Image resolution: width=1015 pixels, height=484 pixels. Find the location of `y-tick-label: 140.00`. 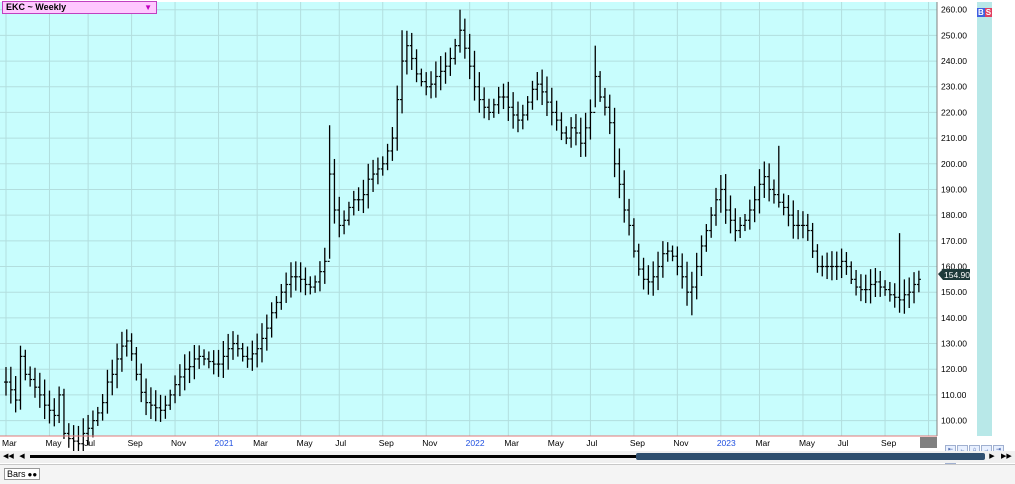

y-tick-label: 140.00 is located at coordinates (954, 318).